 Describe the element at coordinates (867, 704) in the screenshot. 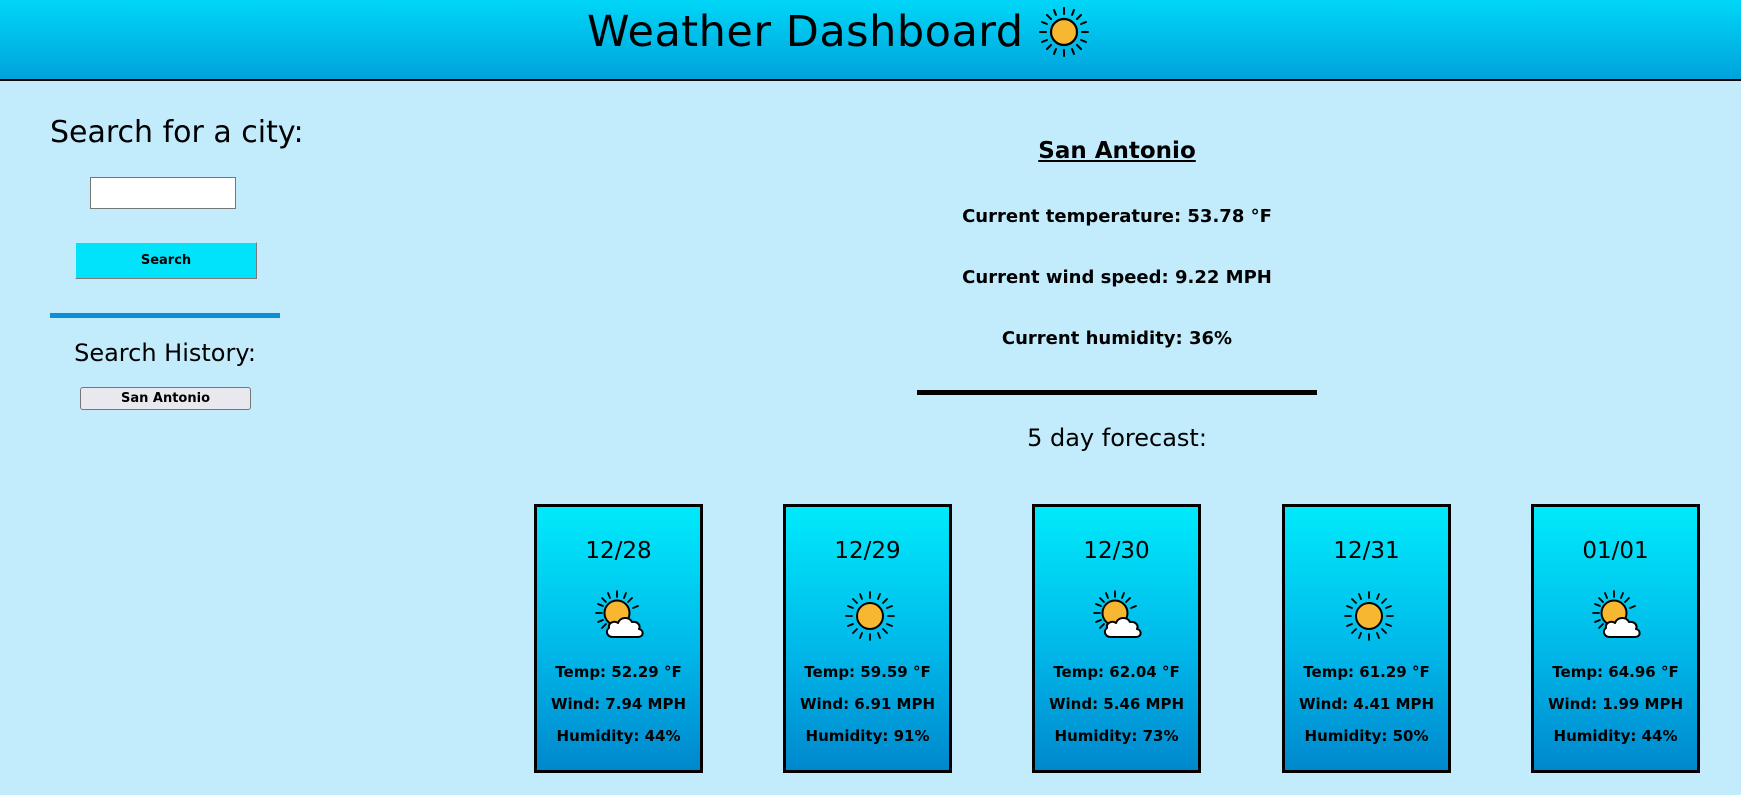

I see `forecast-wind: Wind: 6.91 MPH` at that location.